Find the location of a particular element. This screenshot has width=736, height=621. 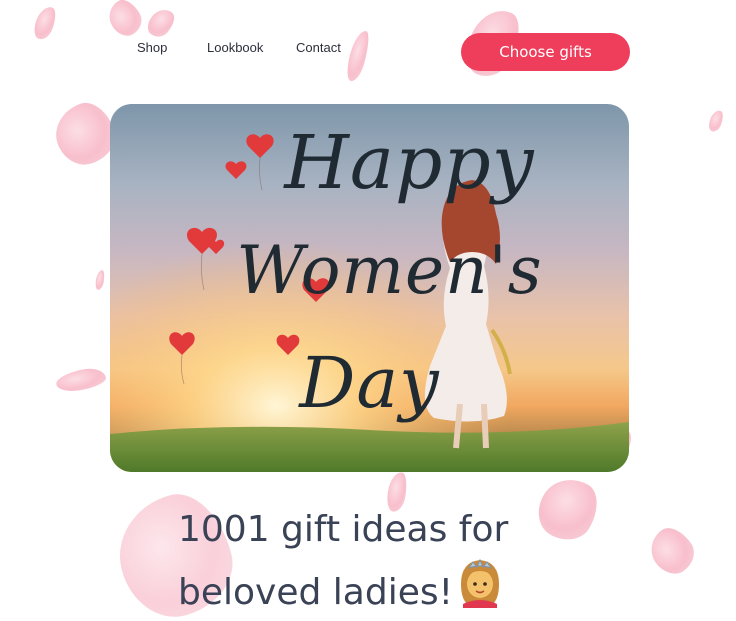

choose-gifts-button: Choose gifts is located at coordinates (545, 52).